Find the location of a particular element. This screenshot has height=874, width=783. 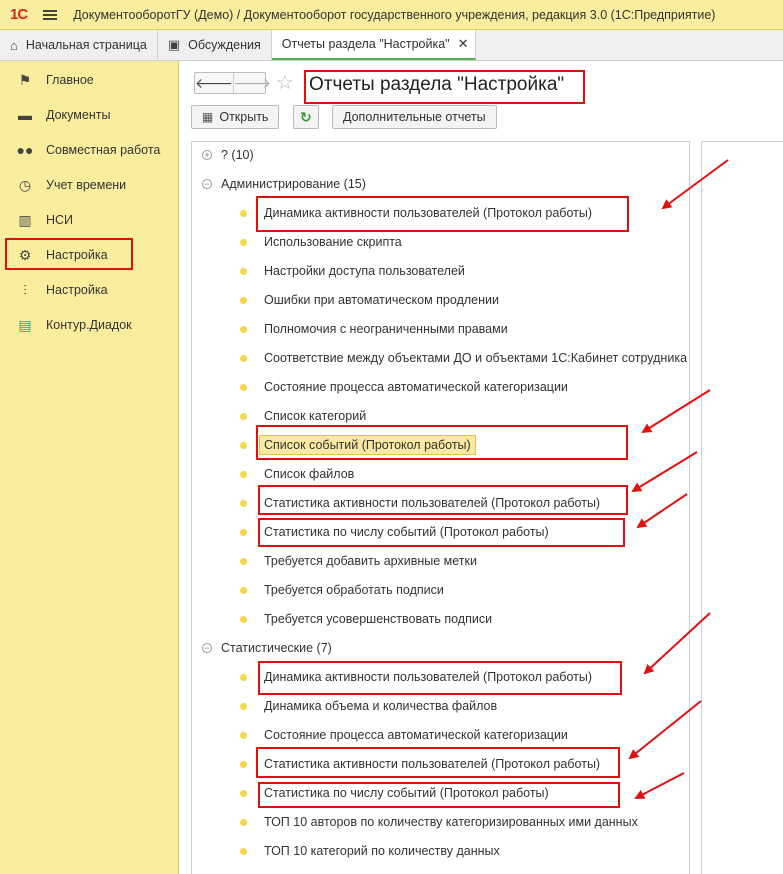

group-label: Администрирование (15) is located at coordinates (293, 184).